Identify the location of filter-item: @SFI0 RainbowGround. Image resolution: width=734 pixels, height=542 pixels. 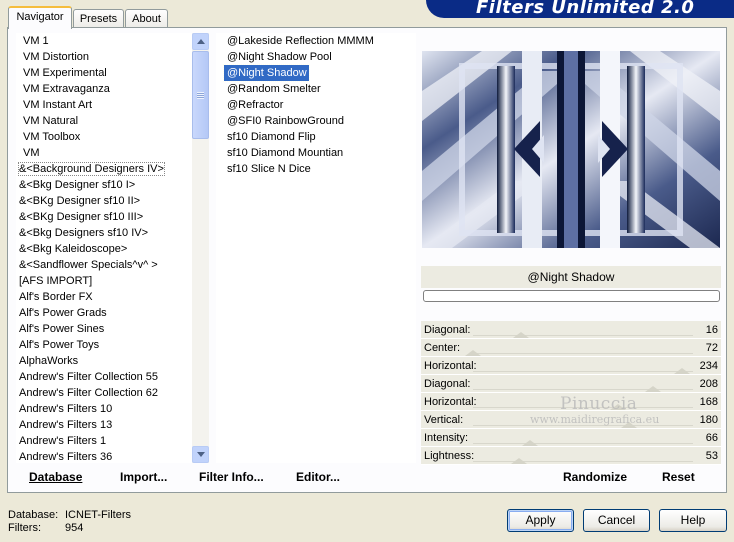
(320, 121).